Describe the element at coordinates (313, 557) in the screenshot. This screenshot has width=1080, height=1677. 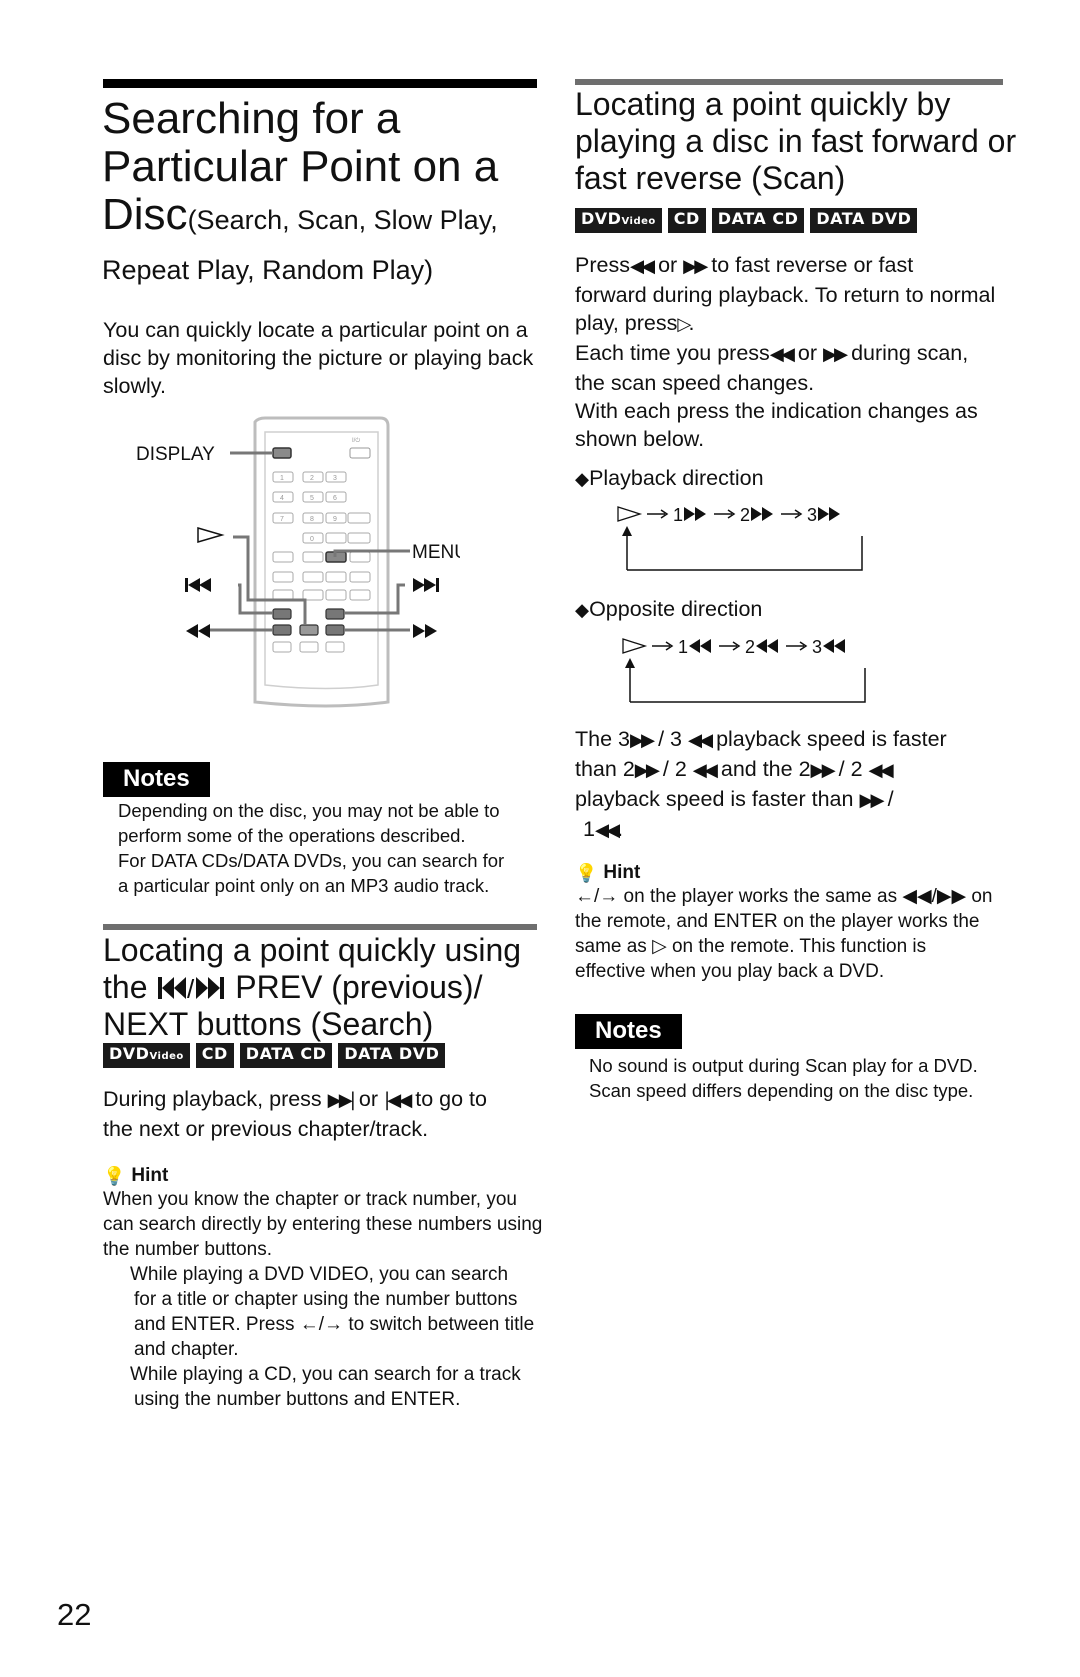
I see `up-key` at that location.